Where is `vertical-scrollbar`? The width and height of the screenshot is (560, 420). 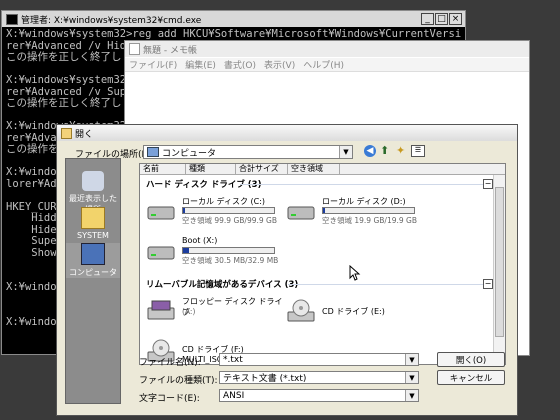
vertical-scrollbar is located at coordinates (499, 269).